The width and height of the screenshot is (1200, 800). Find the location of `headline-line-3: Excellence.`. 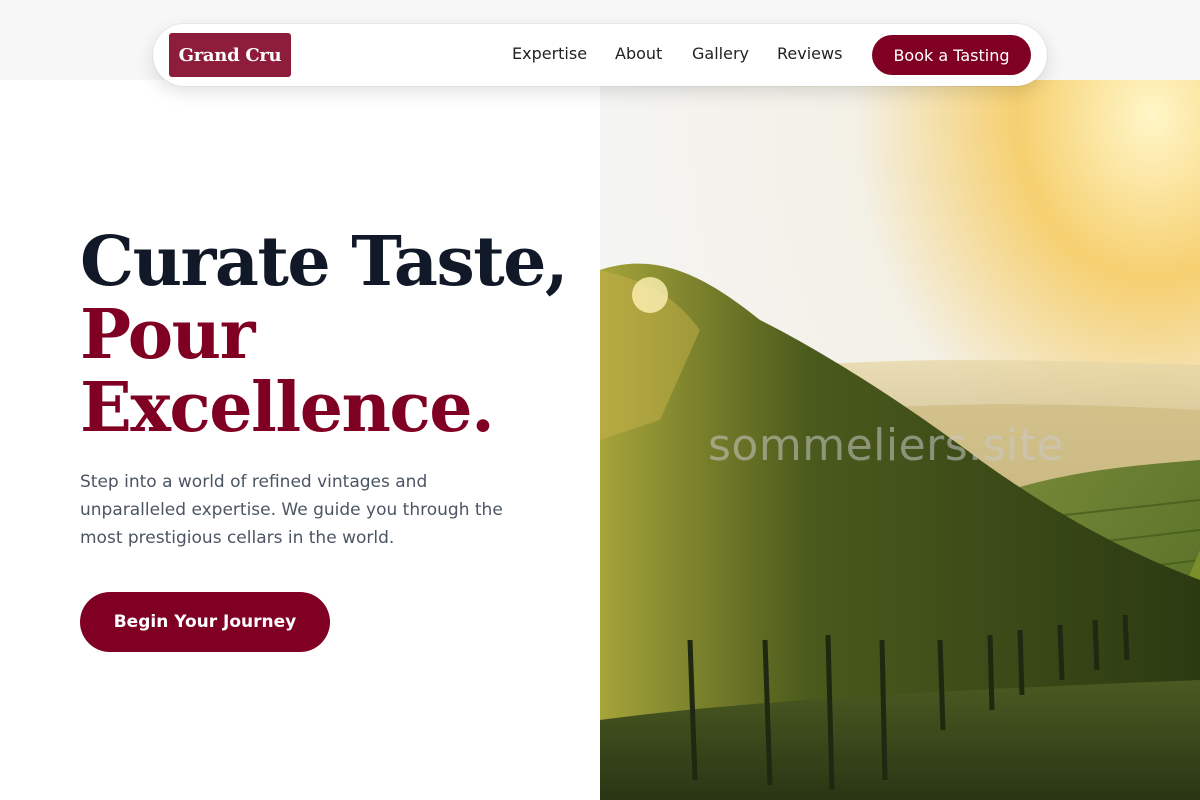

headline-line-3: Excellence. is located at coordinates (287, 408).